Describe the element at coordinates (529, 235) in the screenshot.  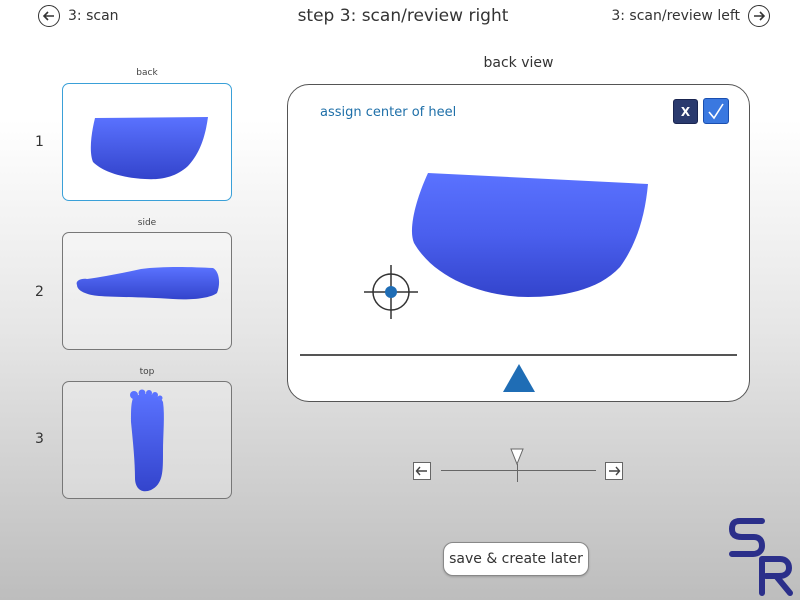
I see `foot-back-view-image` at that location.